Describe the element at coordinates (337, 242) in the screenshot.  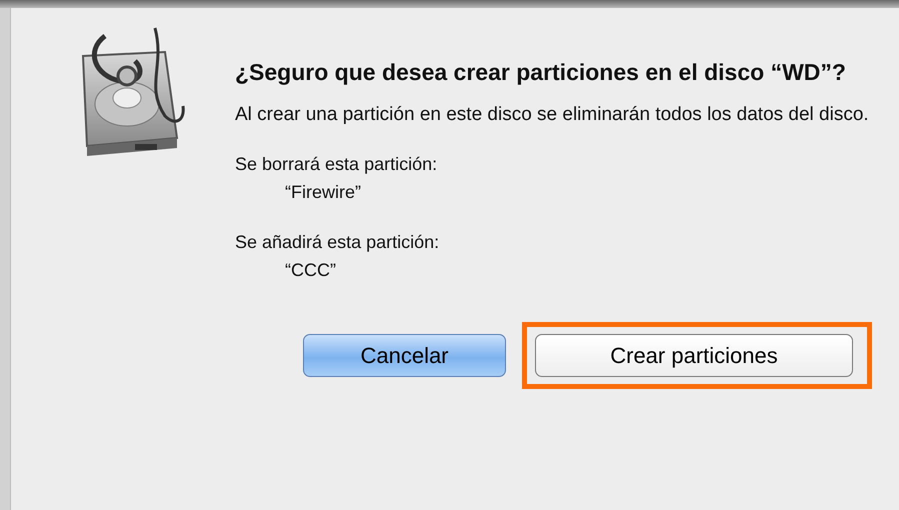
I see `partition-change-label: Se añadirá esta partición:` at that location.